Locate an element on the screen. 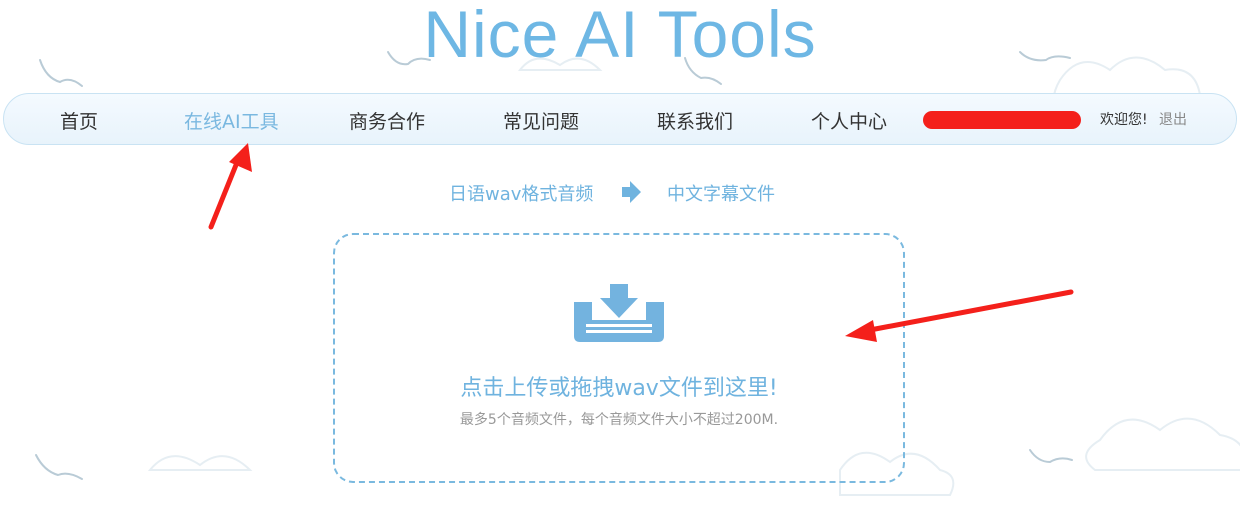  upload-instruction: 点击上传或拖拽wav文件到这里! is located at coordinates (619, 388).